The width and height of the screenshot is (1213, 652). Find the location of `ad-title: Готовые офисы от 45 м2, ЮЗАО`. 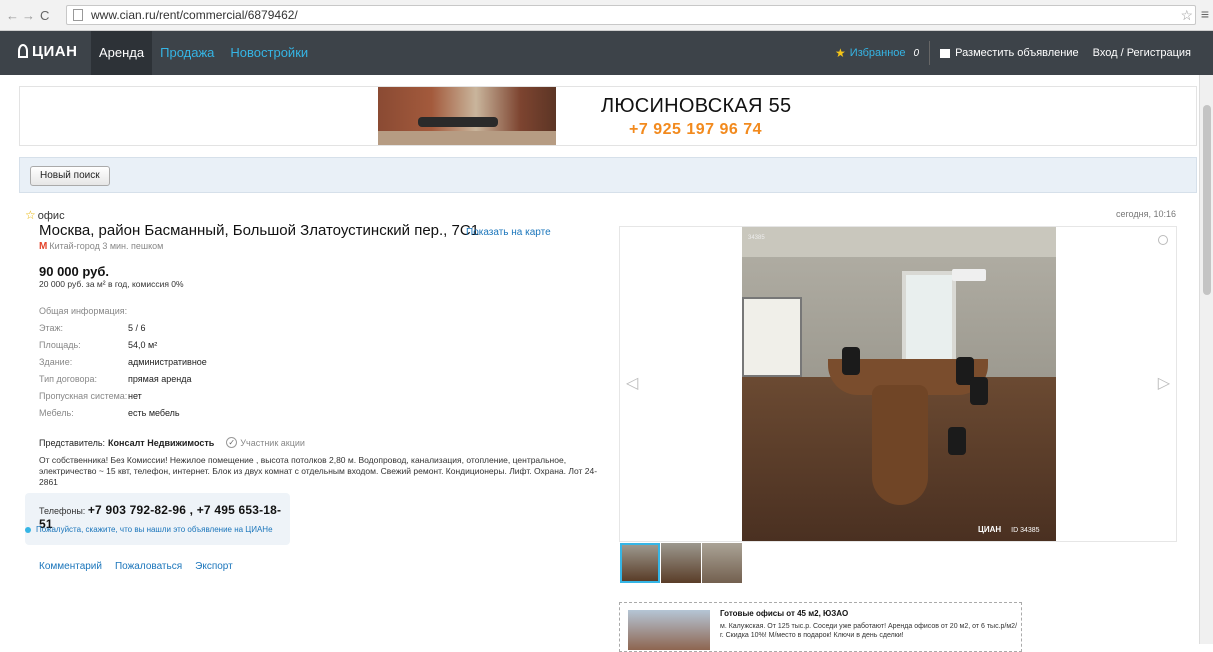

ad-title: Готовые офисы от 45 м2, ЮЗАО is located at coordinates (784, 613).